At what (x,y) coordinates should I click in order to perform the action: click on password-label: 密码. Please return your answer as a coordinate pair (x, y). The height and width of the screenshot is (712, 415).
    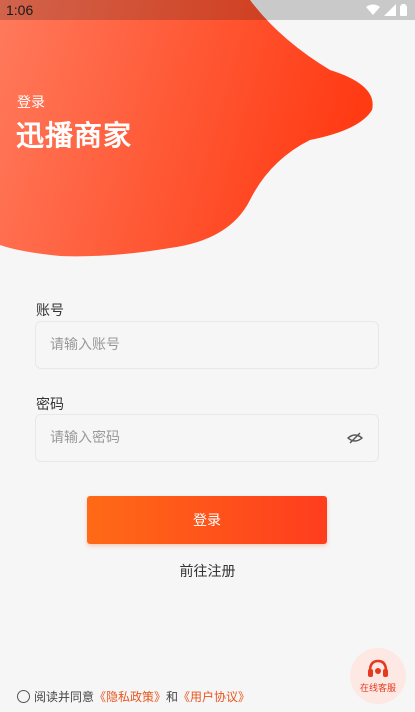
    Looking at the image, I should click on (50, 405).